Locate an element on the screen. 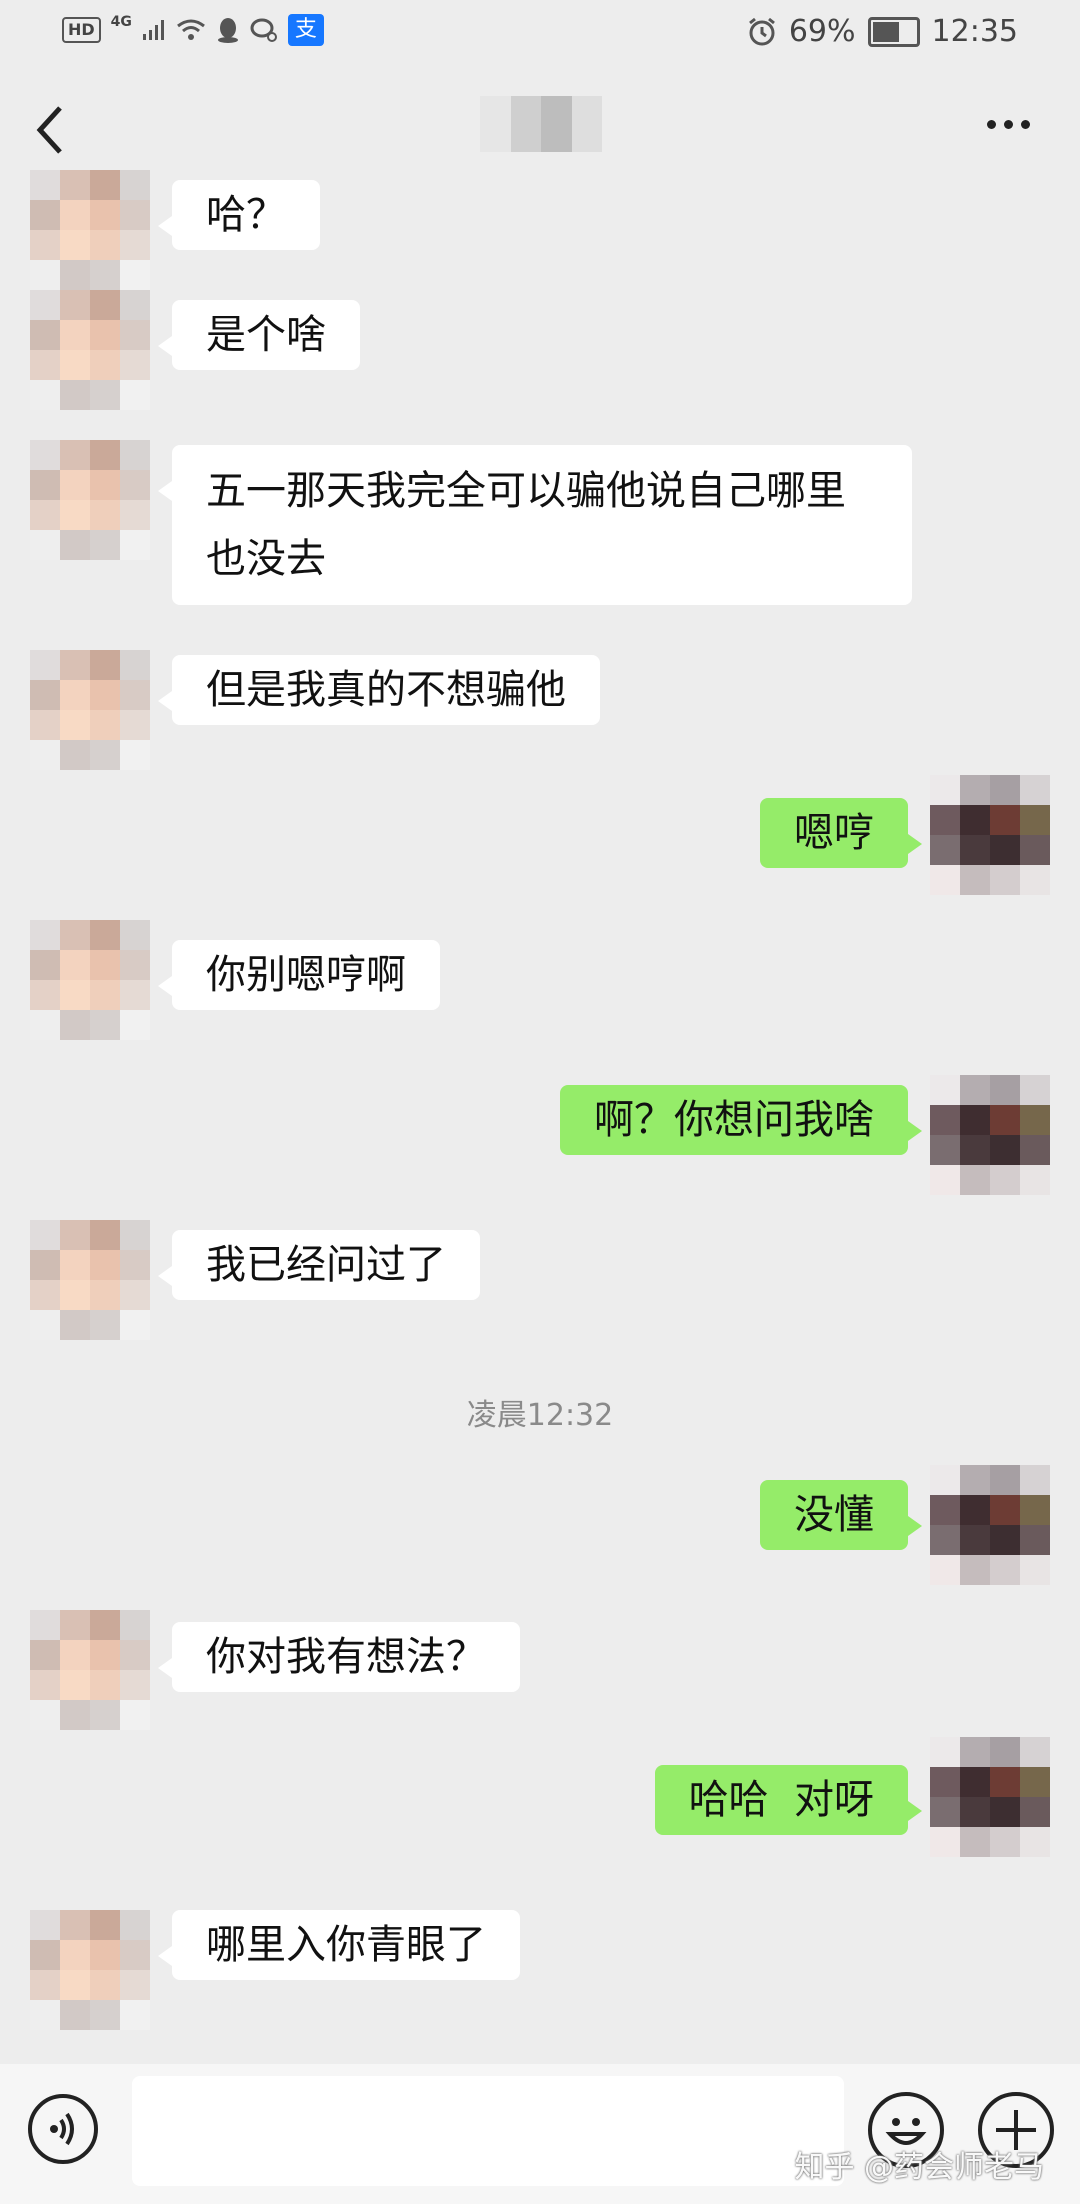 The height and width of the screenshot is (2204, 1080). voice-icon is located at coordinates (63, 2129).